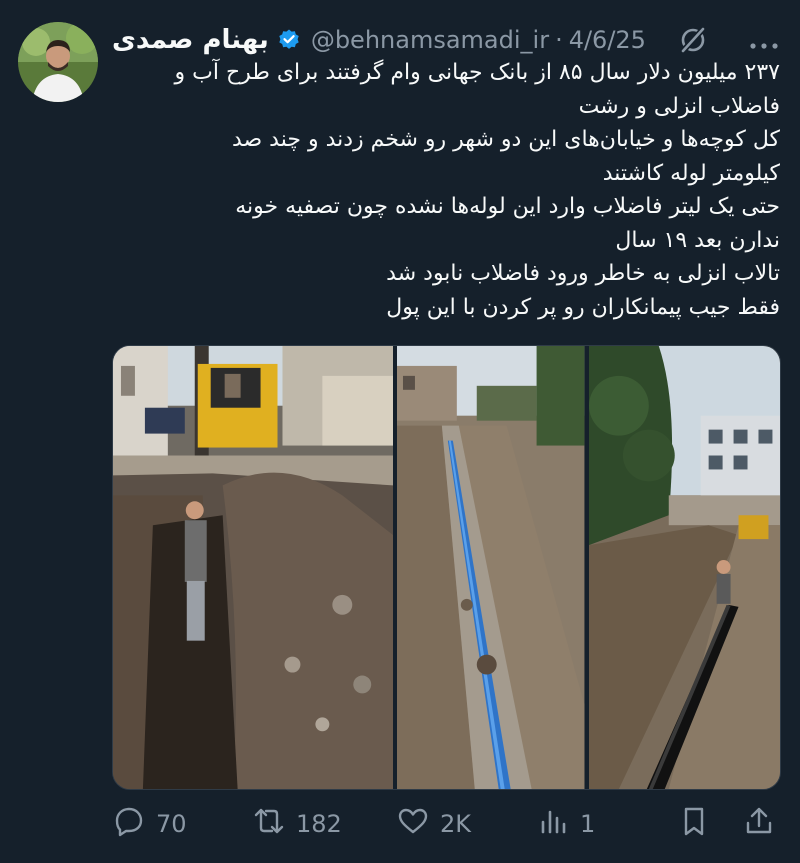 Image resolution: width=800 pixels, height=863 pixels. What do you see at coordinates (319, 824) in the screenshot?
I see `retweet-count: 182` at bounding box center [319, 824].